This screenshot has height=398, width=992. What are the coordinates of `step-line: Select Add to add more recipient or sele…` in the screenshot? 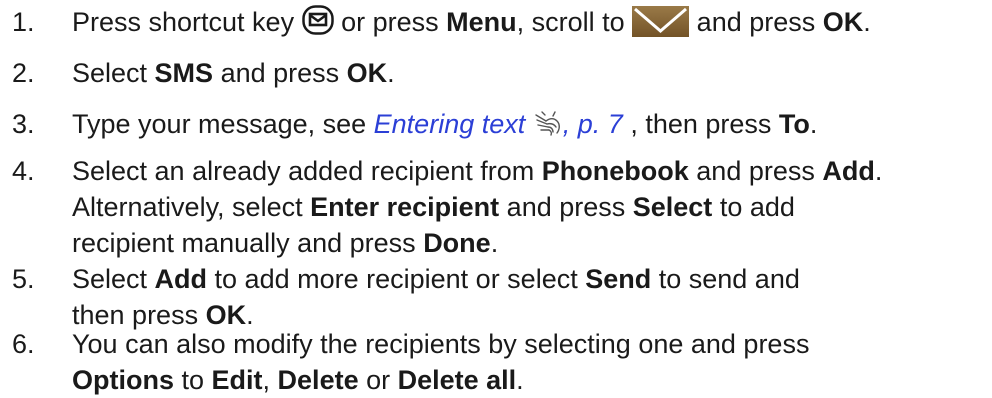 It's located at (436, 279).